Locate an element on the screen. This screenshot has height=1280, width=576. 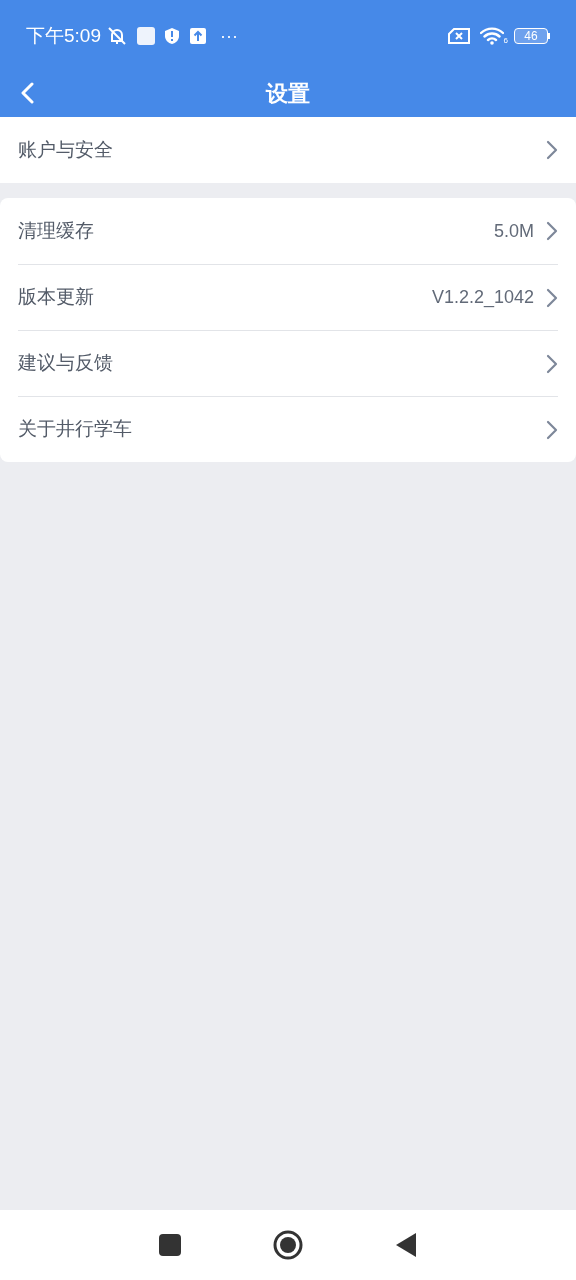
square-notification-icon is located at coordinates (146, 36).